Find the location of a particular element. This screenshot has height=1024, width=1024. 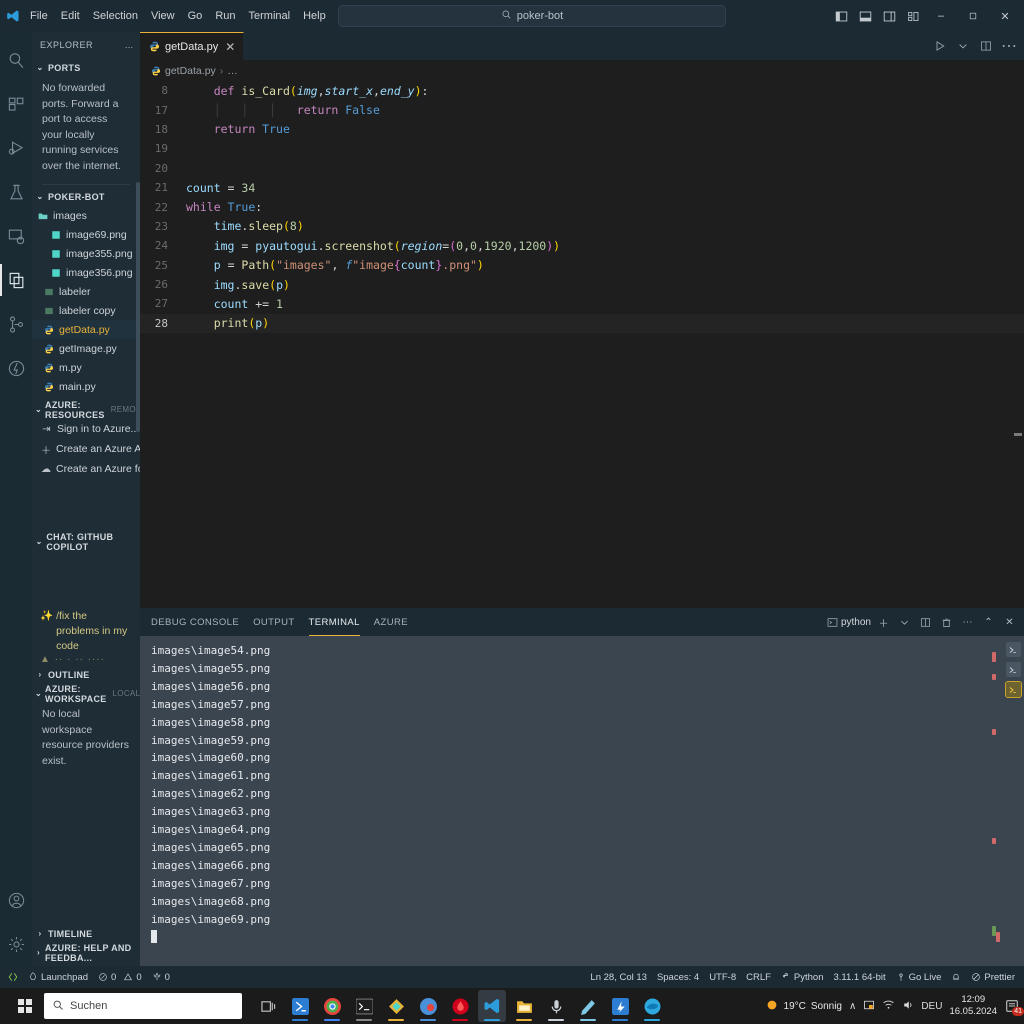

new-terminal-button: ＋ is located at coordinates (883, 622).